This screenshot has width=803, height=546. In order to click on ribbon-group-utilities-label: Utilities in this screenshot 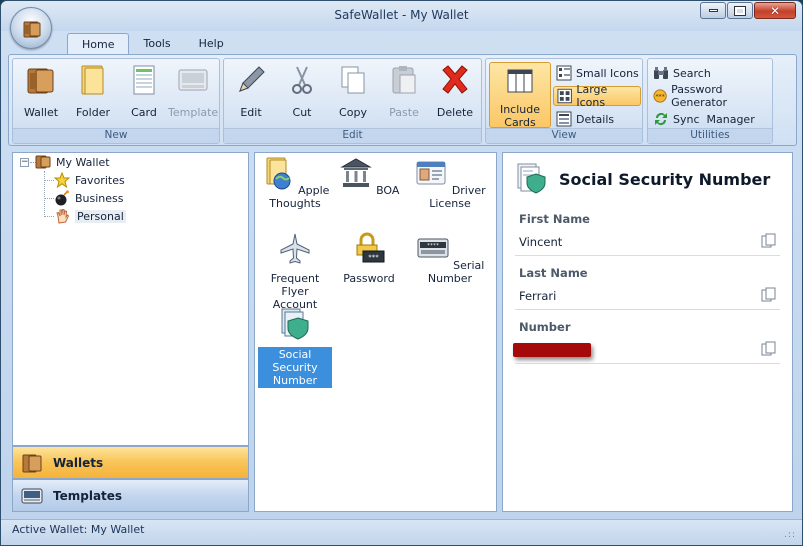, I will do `click(710, 135)`.